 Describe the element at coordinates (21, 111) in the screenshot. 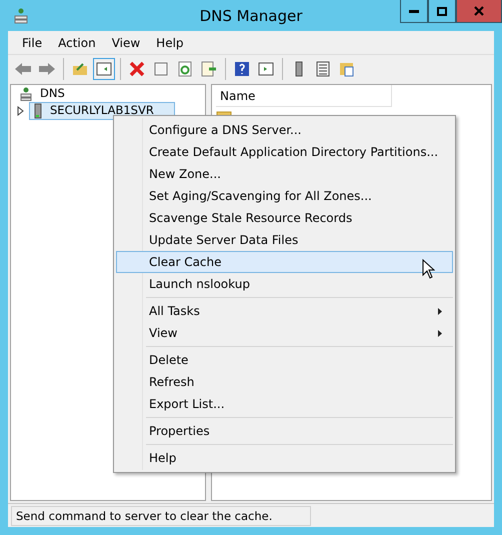

I see `expand-icon` at that location.